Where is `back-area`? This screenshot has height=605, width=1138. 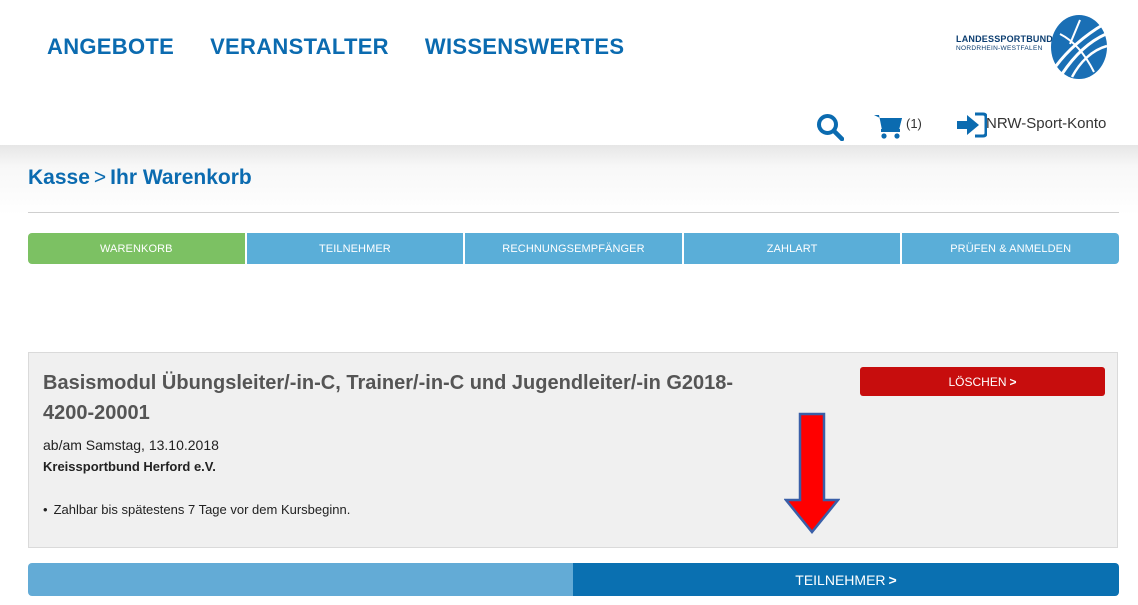 back-area is located at coordinates (300, 579).